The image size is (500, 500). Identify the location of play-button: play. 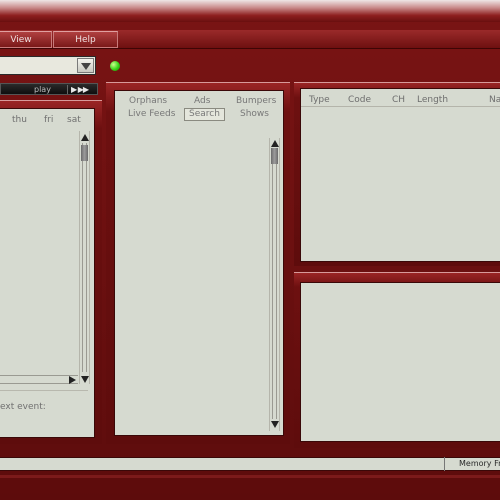
(42, 89).